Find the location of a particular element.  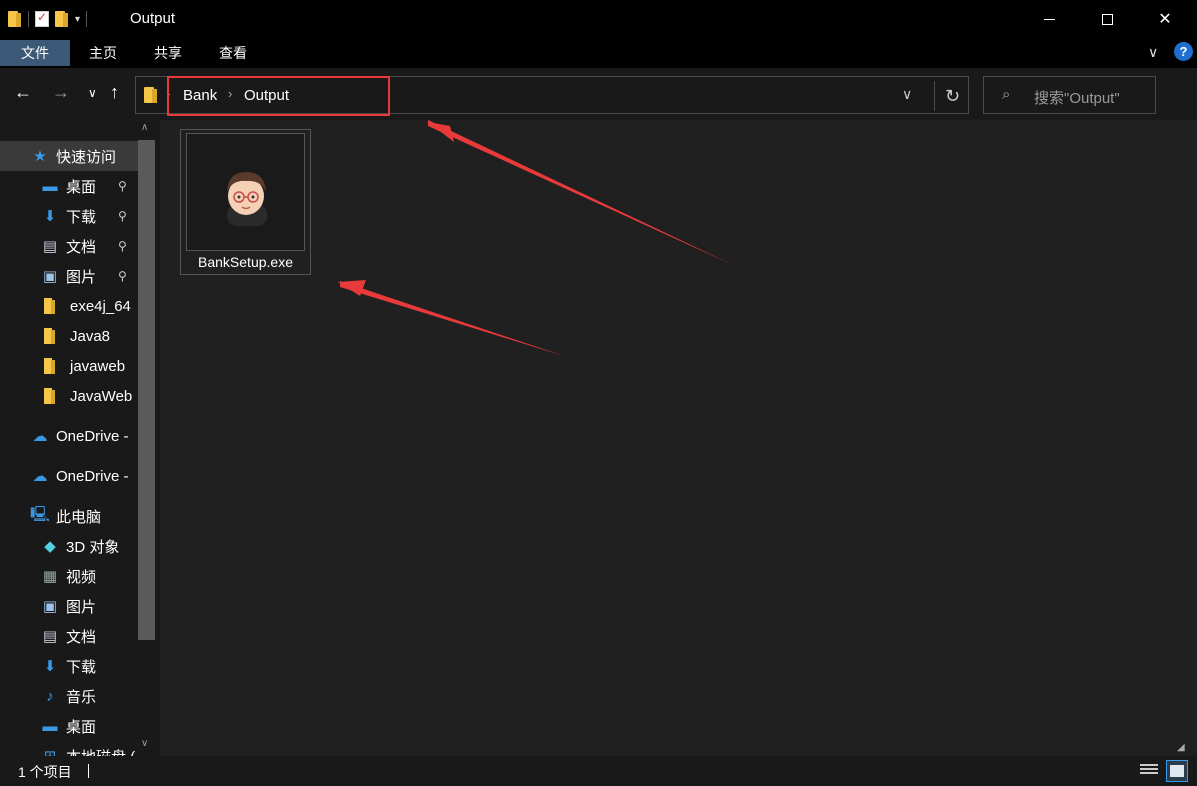

sidebar-item-downloads-pc: ⬇ 下载 is located at coordinates (69, 666).